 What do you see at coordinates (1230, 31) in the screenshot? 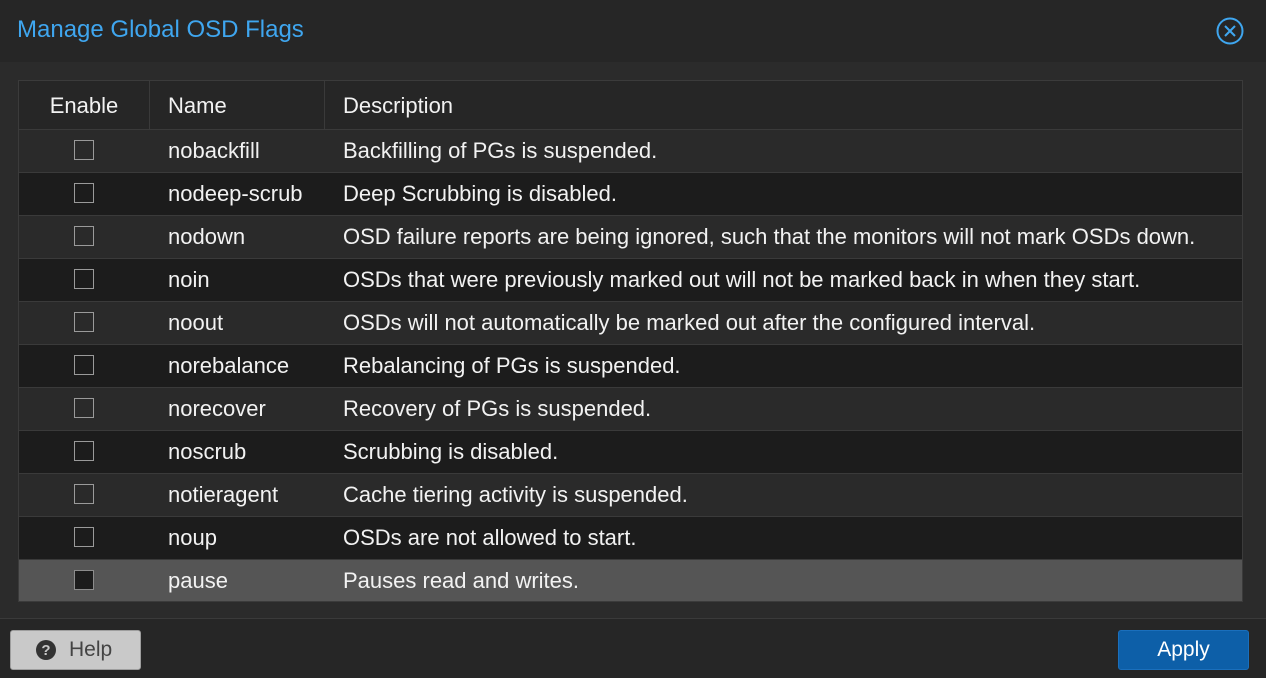
I see `close-icon` at bounding box center [1230, 31].